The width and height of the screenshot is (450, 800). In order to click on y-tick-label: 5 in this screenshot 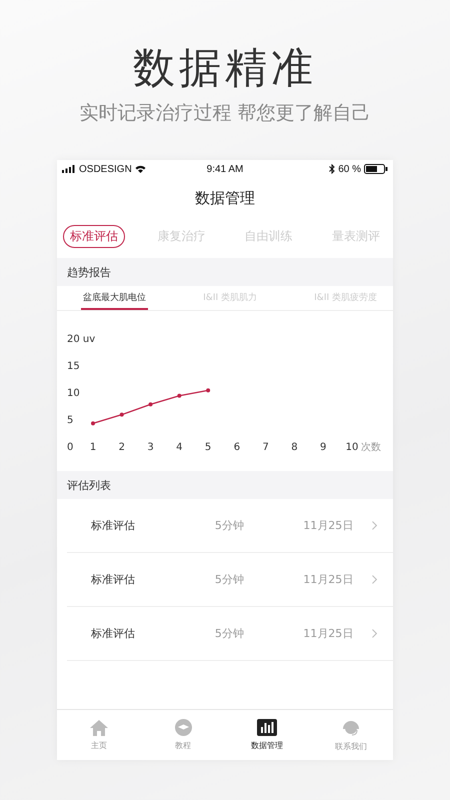, I will do `click(70, 420)`.